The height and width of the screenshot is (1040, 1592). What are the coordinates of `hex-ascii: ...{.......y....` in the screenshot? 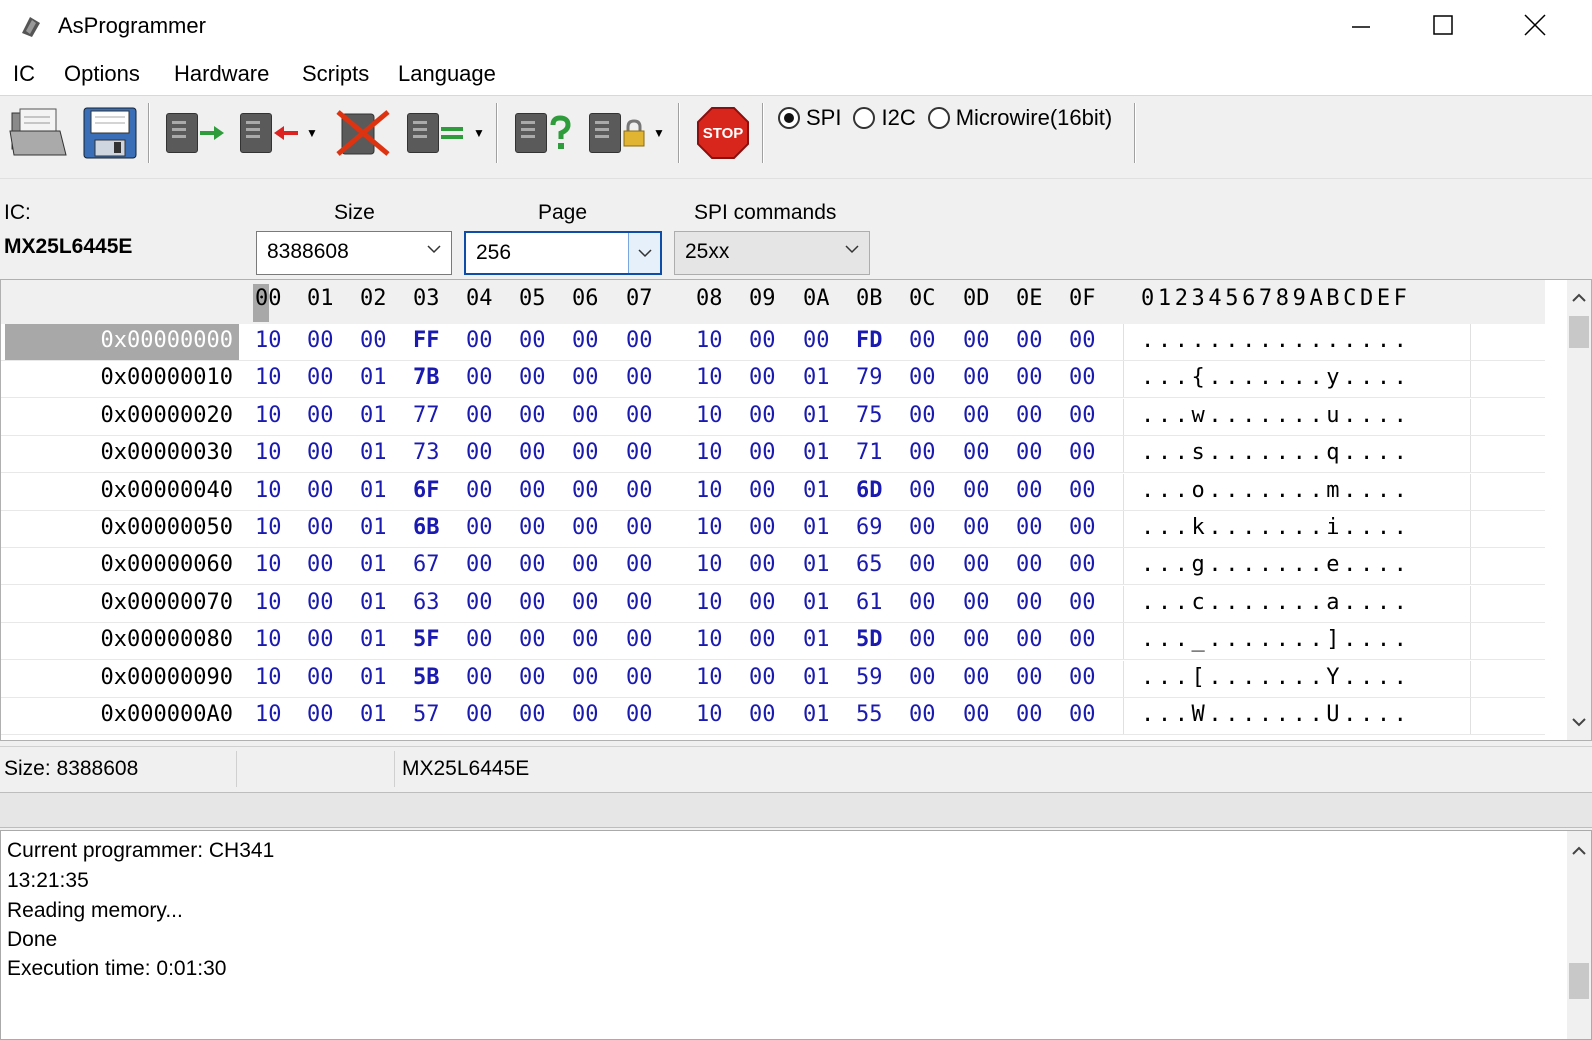 It's located at (1276, 377).